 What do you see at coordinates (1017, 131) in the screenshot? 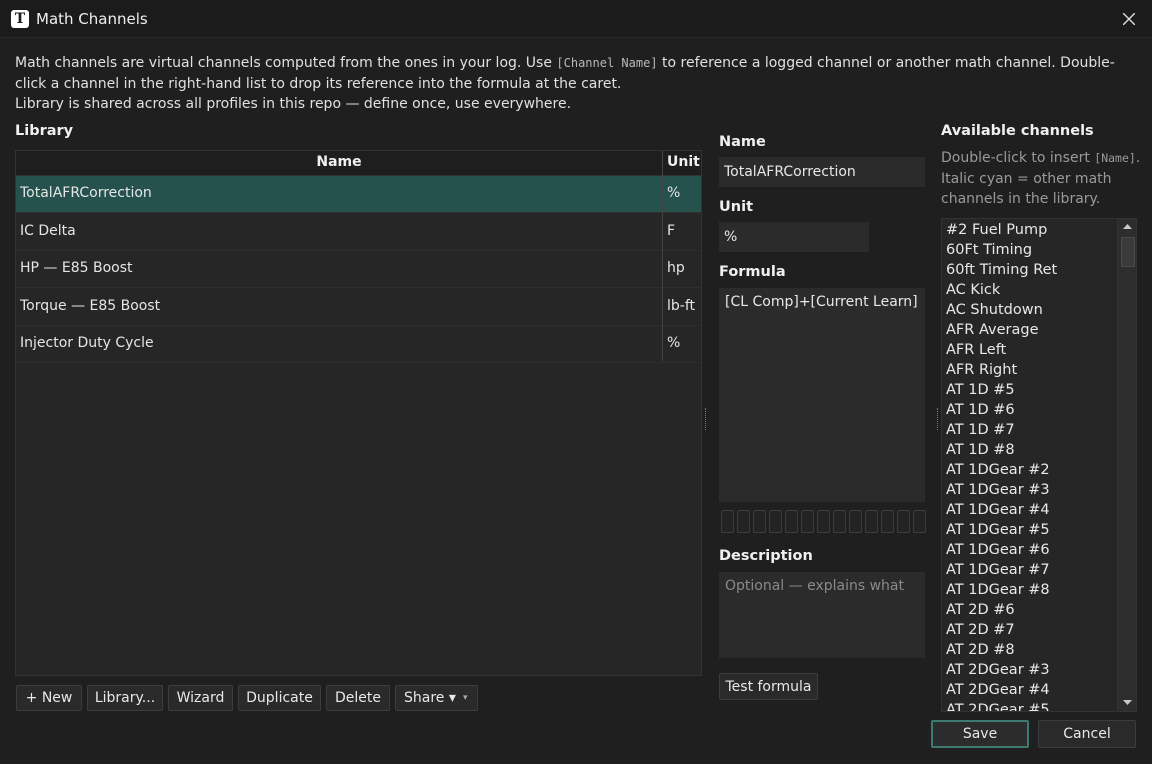
I see `channels-label: Available channels` at bounding box center [1017, 131].